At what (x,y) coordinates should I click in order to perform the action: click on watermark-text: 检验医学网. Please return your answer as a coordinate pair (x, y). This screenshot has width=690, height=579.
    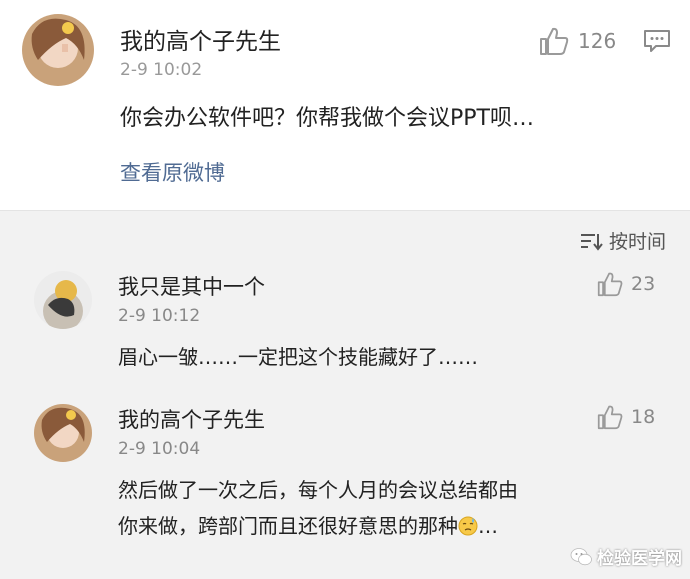
    Looking at the image, I should click on (639, 559).